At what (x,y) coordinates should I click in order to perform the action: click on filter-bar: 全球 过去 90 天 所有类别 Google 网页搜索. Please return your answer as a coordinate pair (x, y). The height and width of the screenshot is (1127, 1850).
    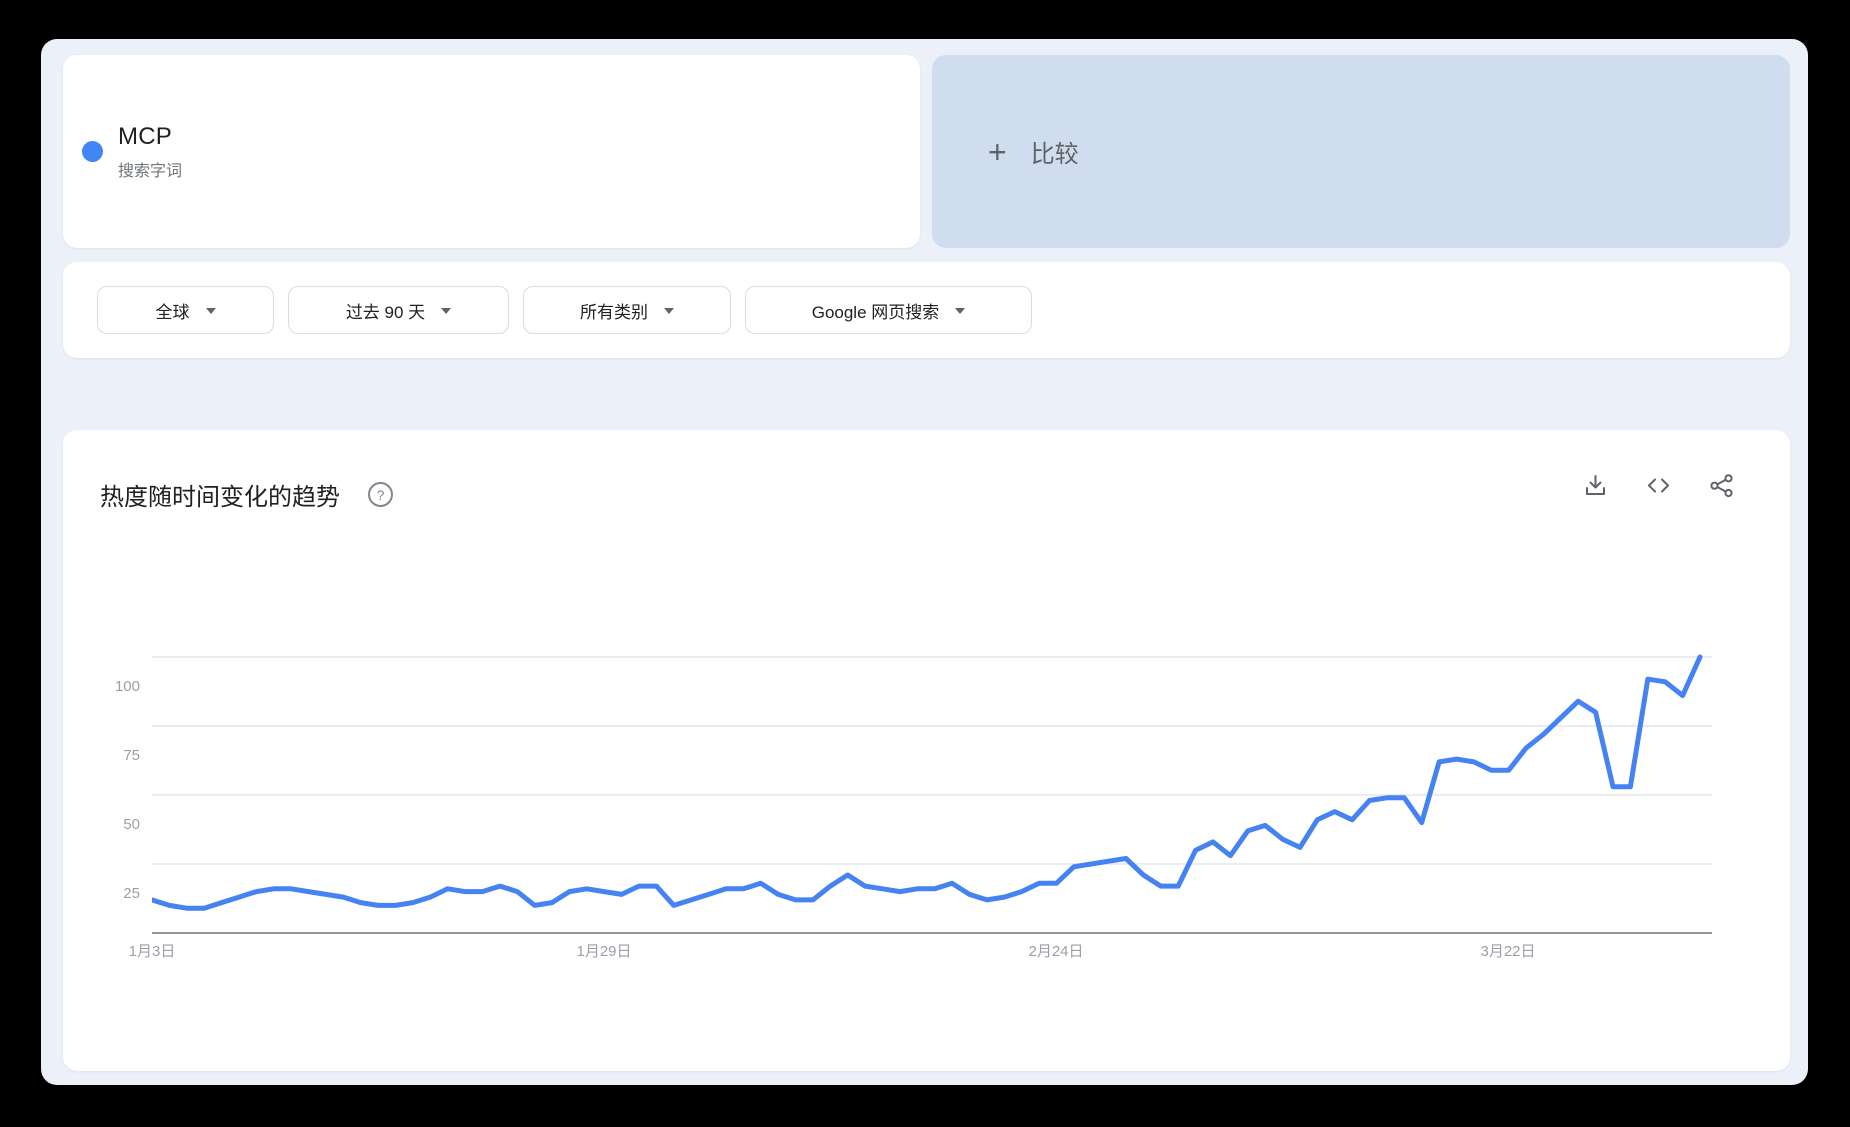
    Looking at the image, I should click on (926, 310).